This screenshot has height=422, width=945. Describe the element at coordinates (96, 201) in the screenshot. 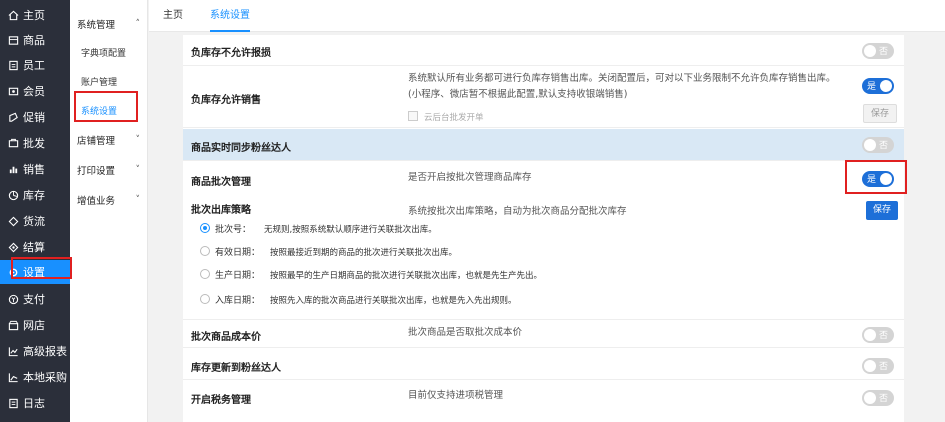

I see `submenu-group-label: 增值业务` at that location.